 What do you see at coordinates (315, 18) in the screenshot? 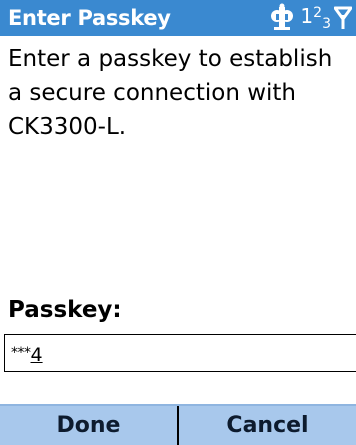
I see `input-mode-indicator: 123` at bounding box center [315, 18].